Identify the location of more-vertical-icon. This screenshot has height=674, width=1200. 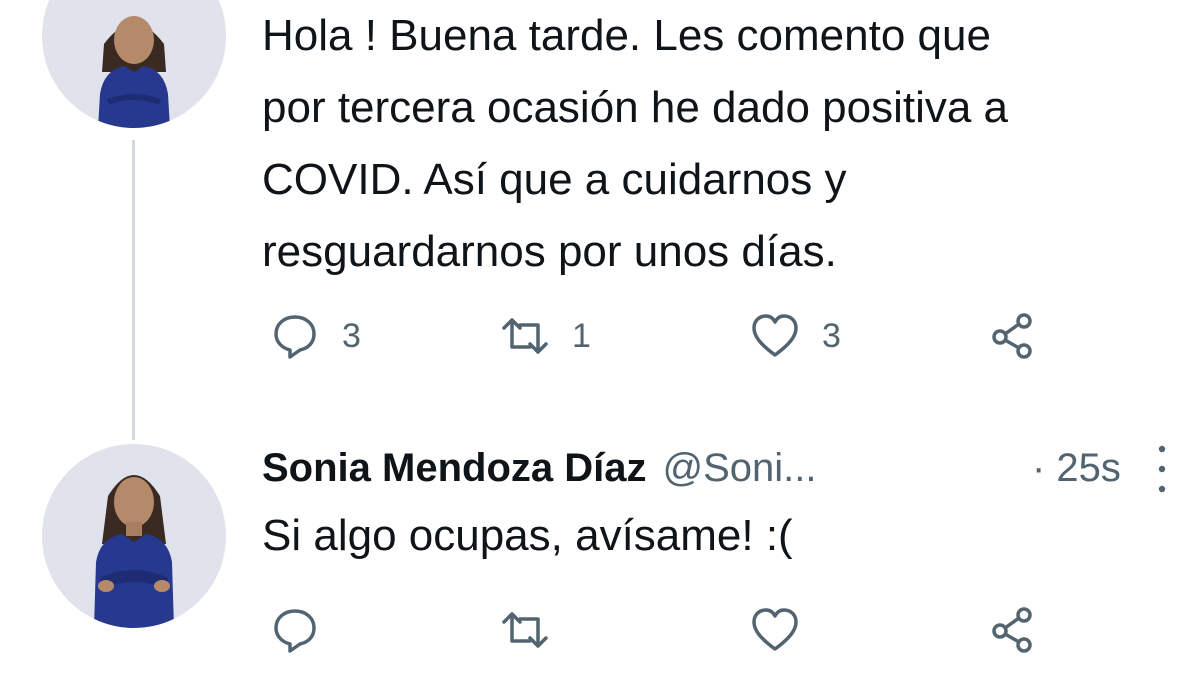
(1162, 469).